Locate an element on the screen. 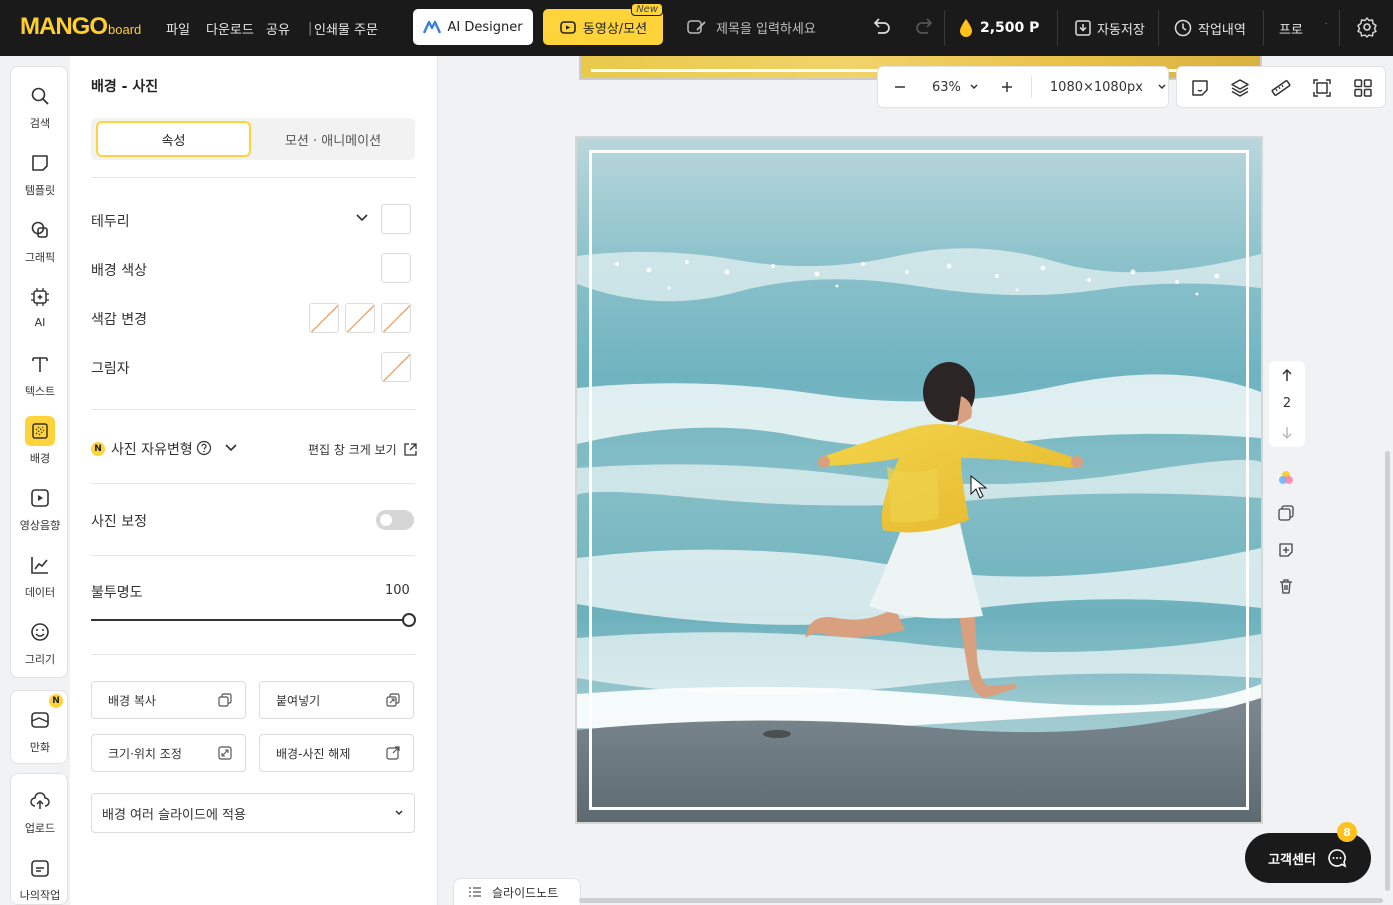 Image resolution: width=1393 pixels, height=905 pixels. shadow-swatch is located at coordinates (396, 367).